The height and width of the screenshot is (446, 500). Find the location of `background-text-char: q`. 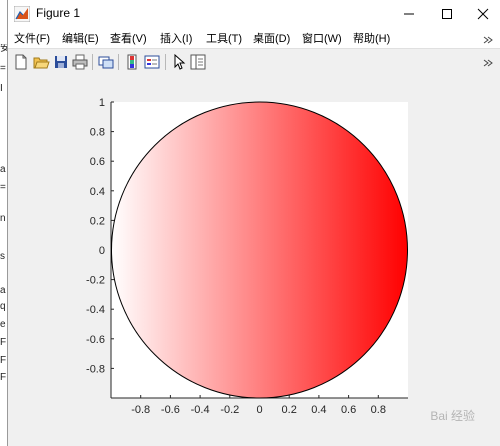

background-text-char: q is located at coordinates (3, 307).